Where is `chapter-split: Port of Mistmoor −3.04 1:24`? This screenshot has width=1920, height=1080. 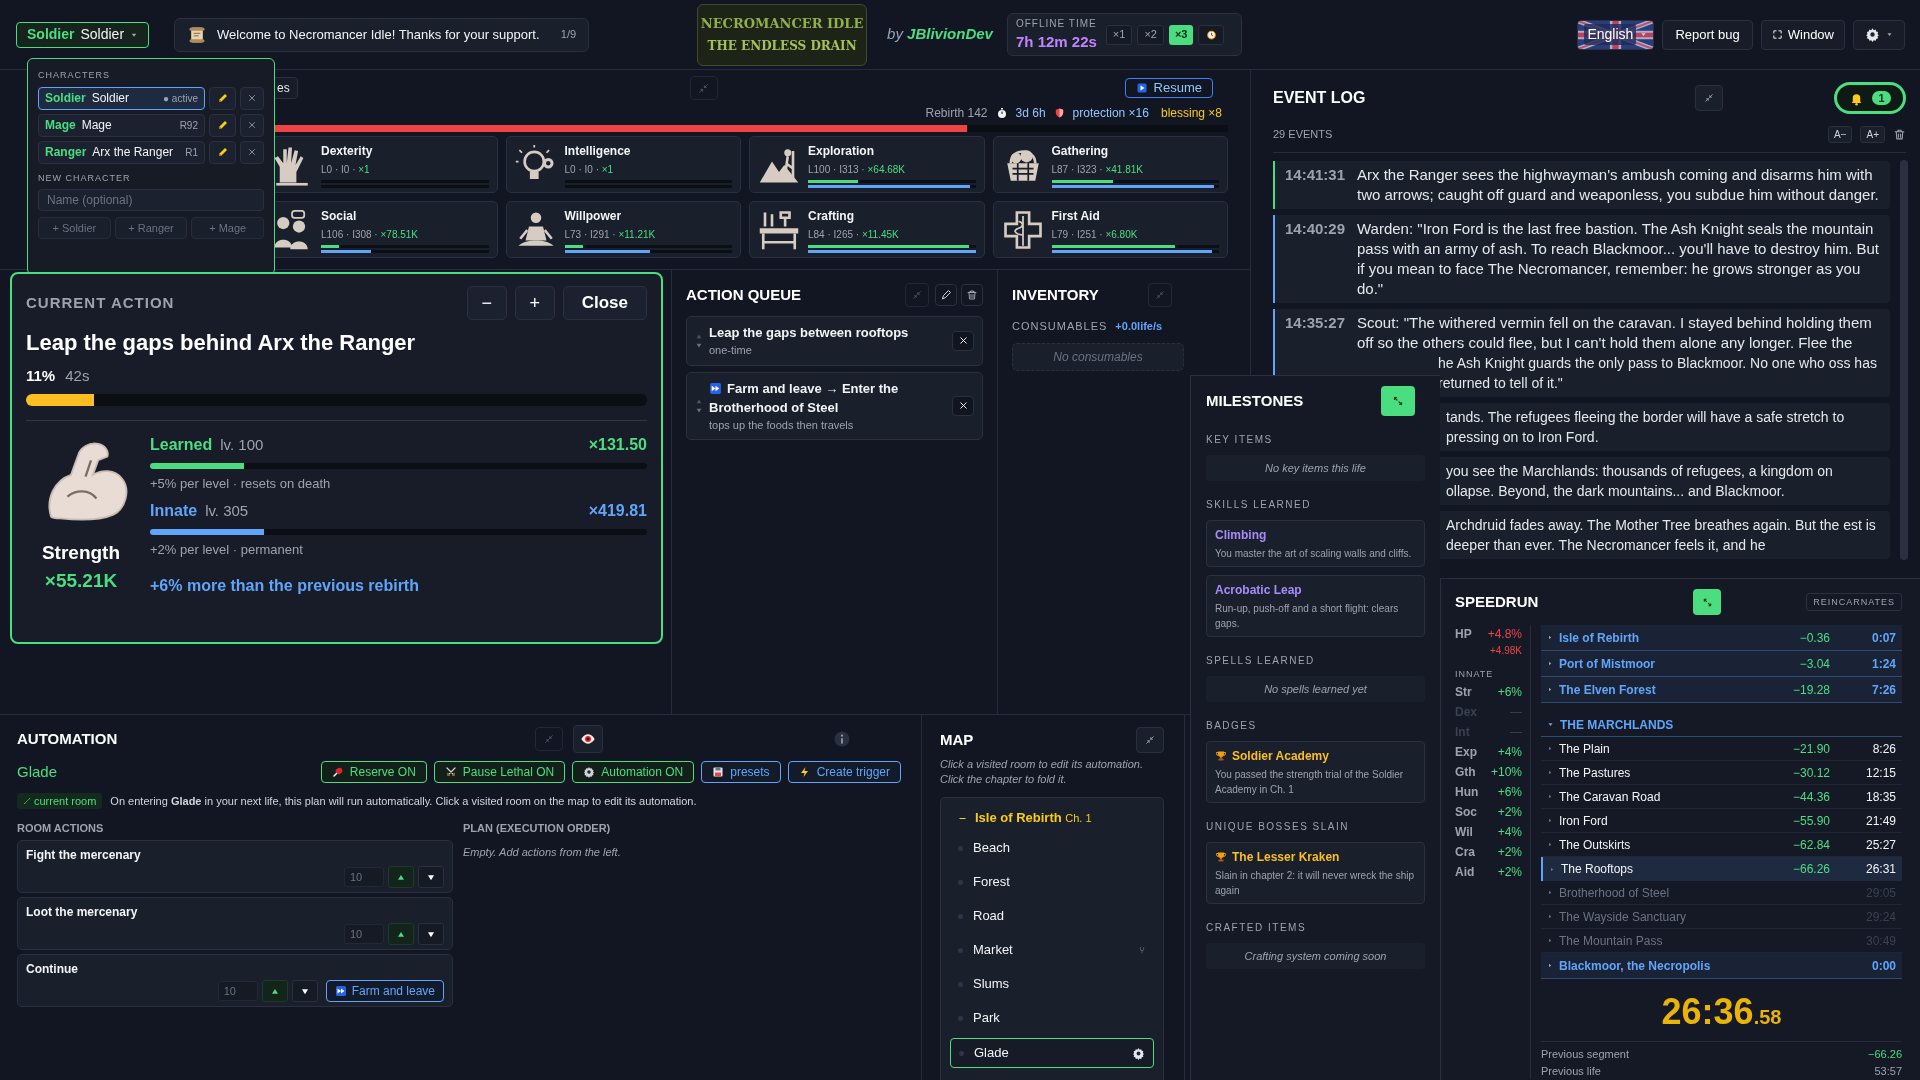 chapter-split: Port of Mistmoor −3.04 1:24 is located at coordinates (1721, 664).